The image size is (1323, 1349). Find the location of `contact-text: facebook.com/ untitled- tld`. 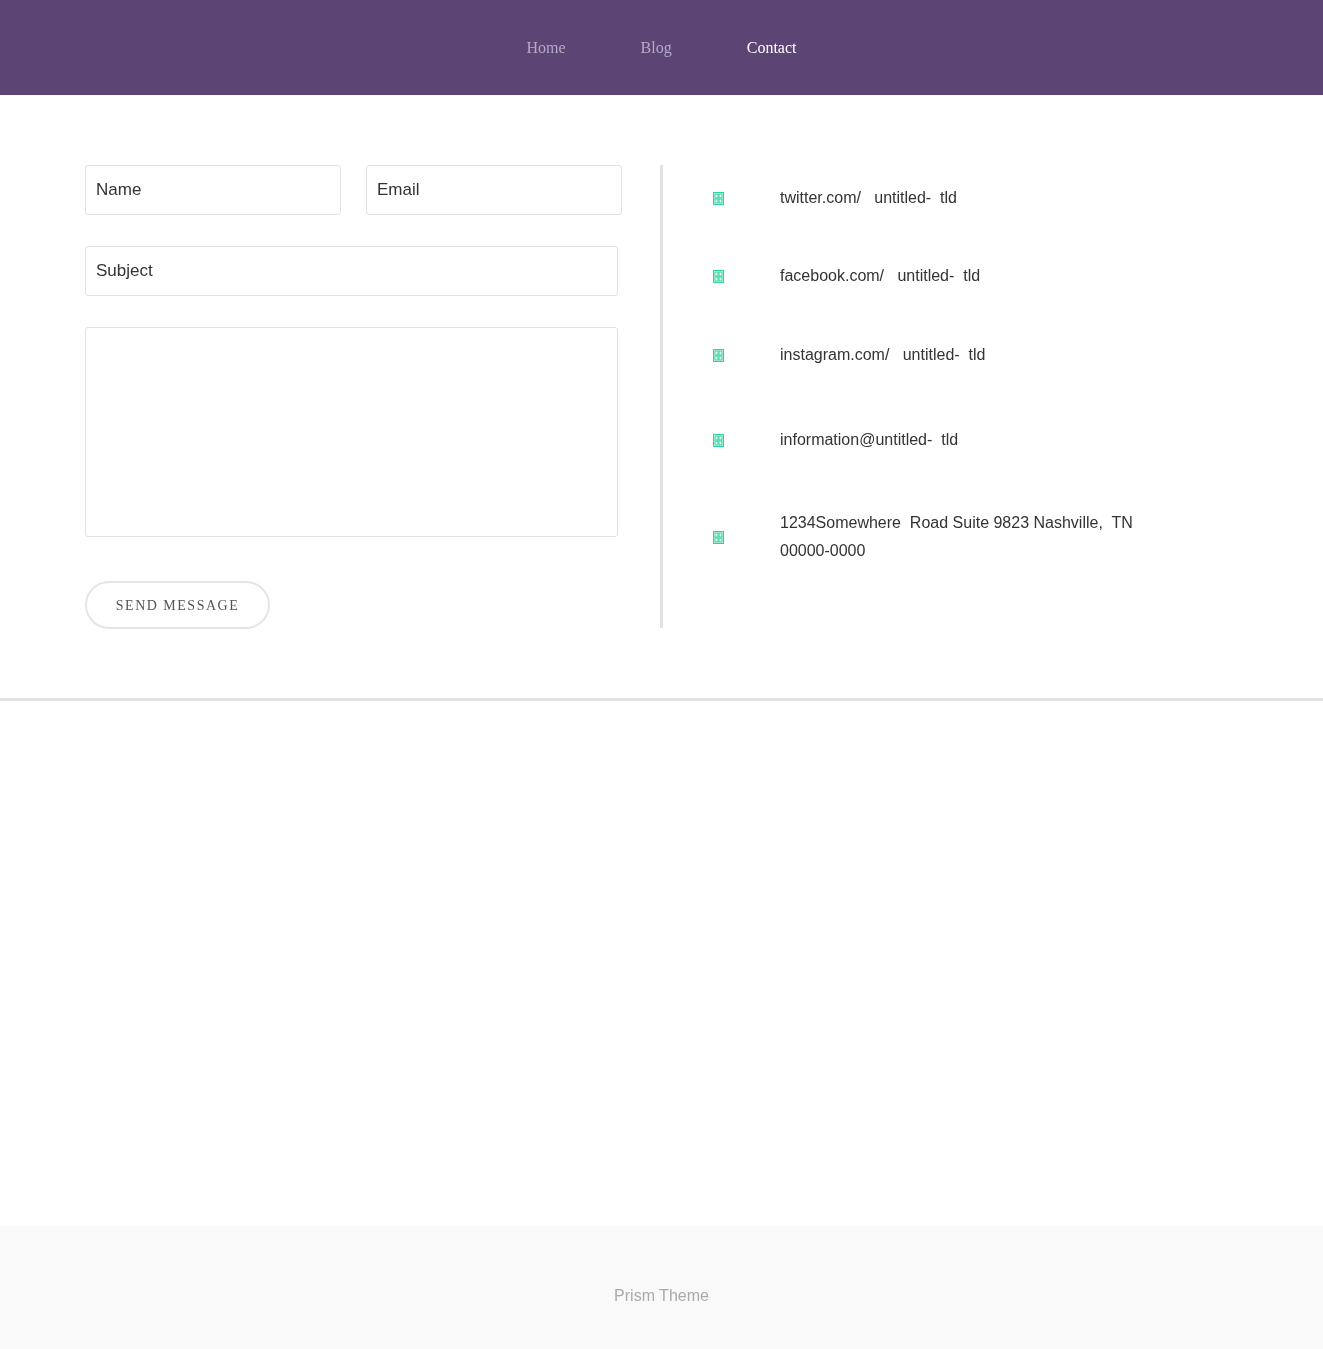

contact-text: facebook.com/ untitled- tld is located at coordinates (880, 276).